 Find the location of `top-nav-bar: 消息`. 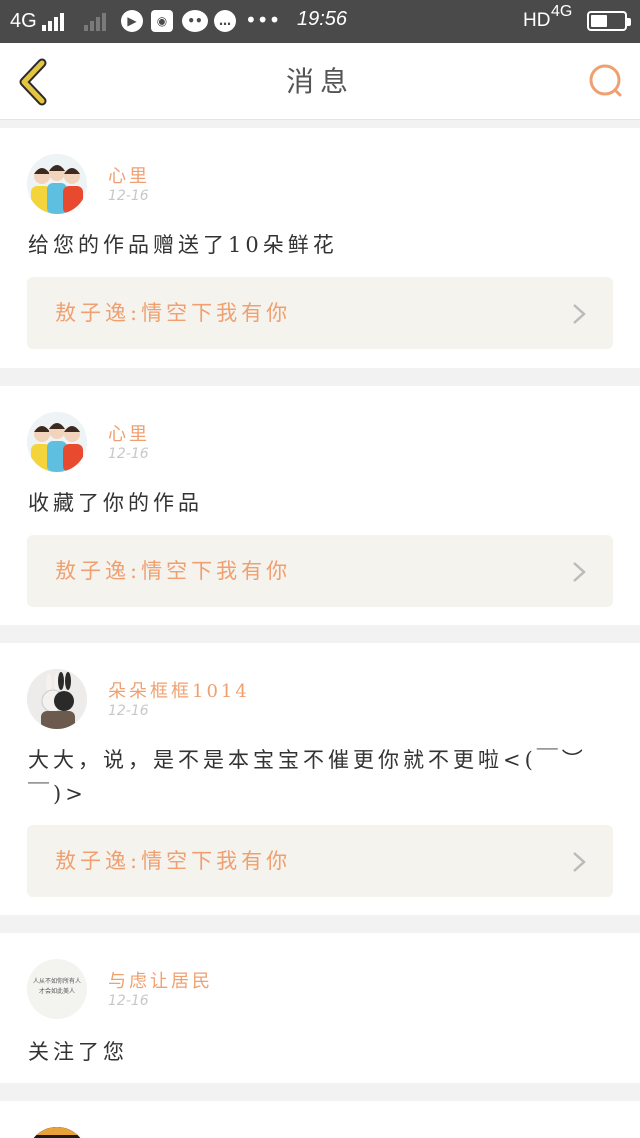

top-nav-bar: 消息 is located at coordinates (320, 81).